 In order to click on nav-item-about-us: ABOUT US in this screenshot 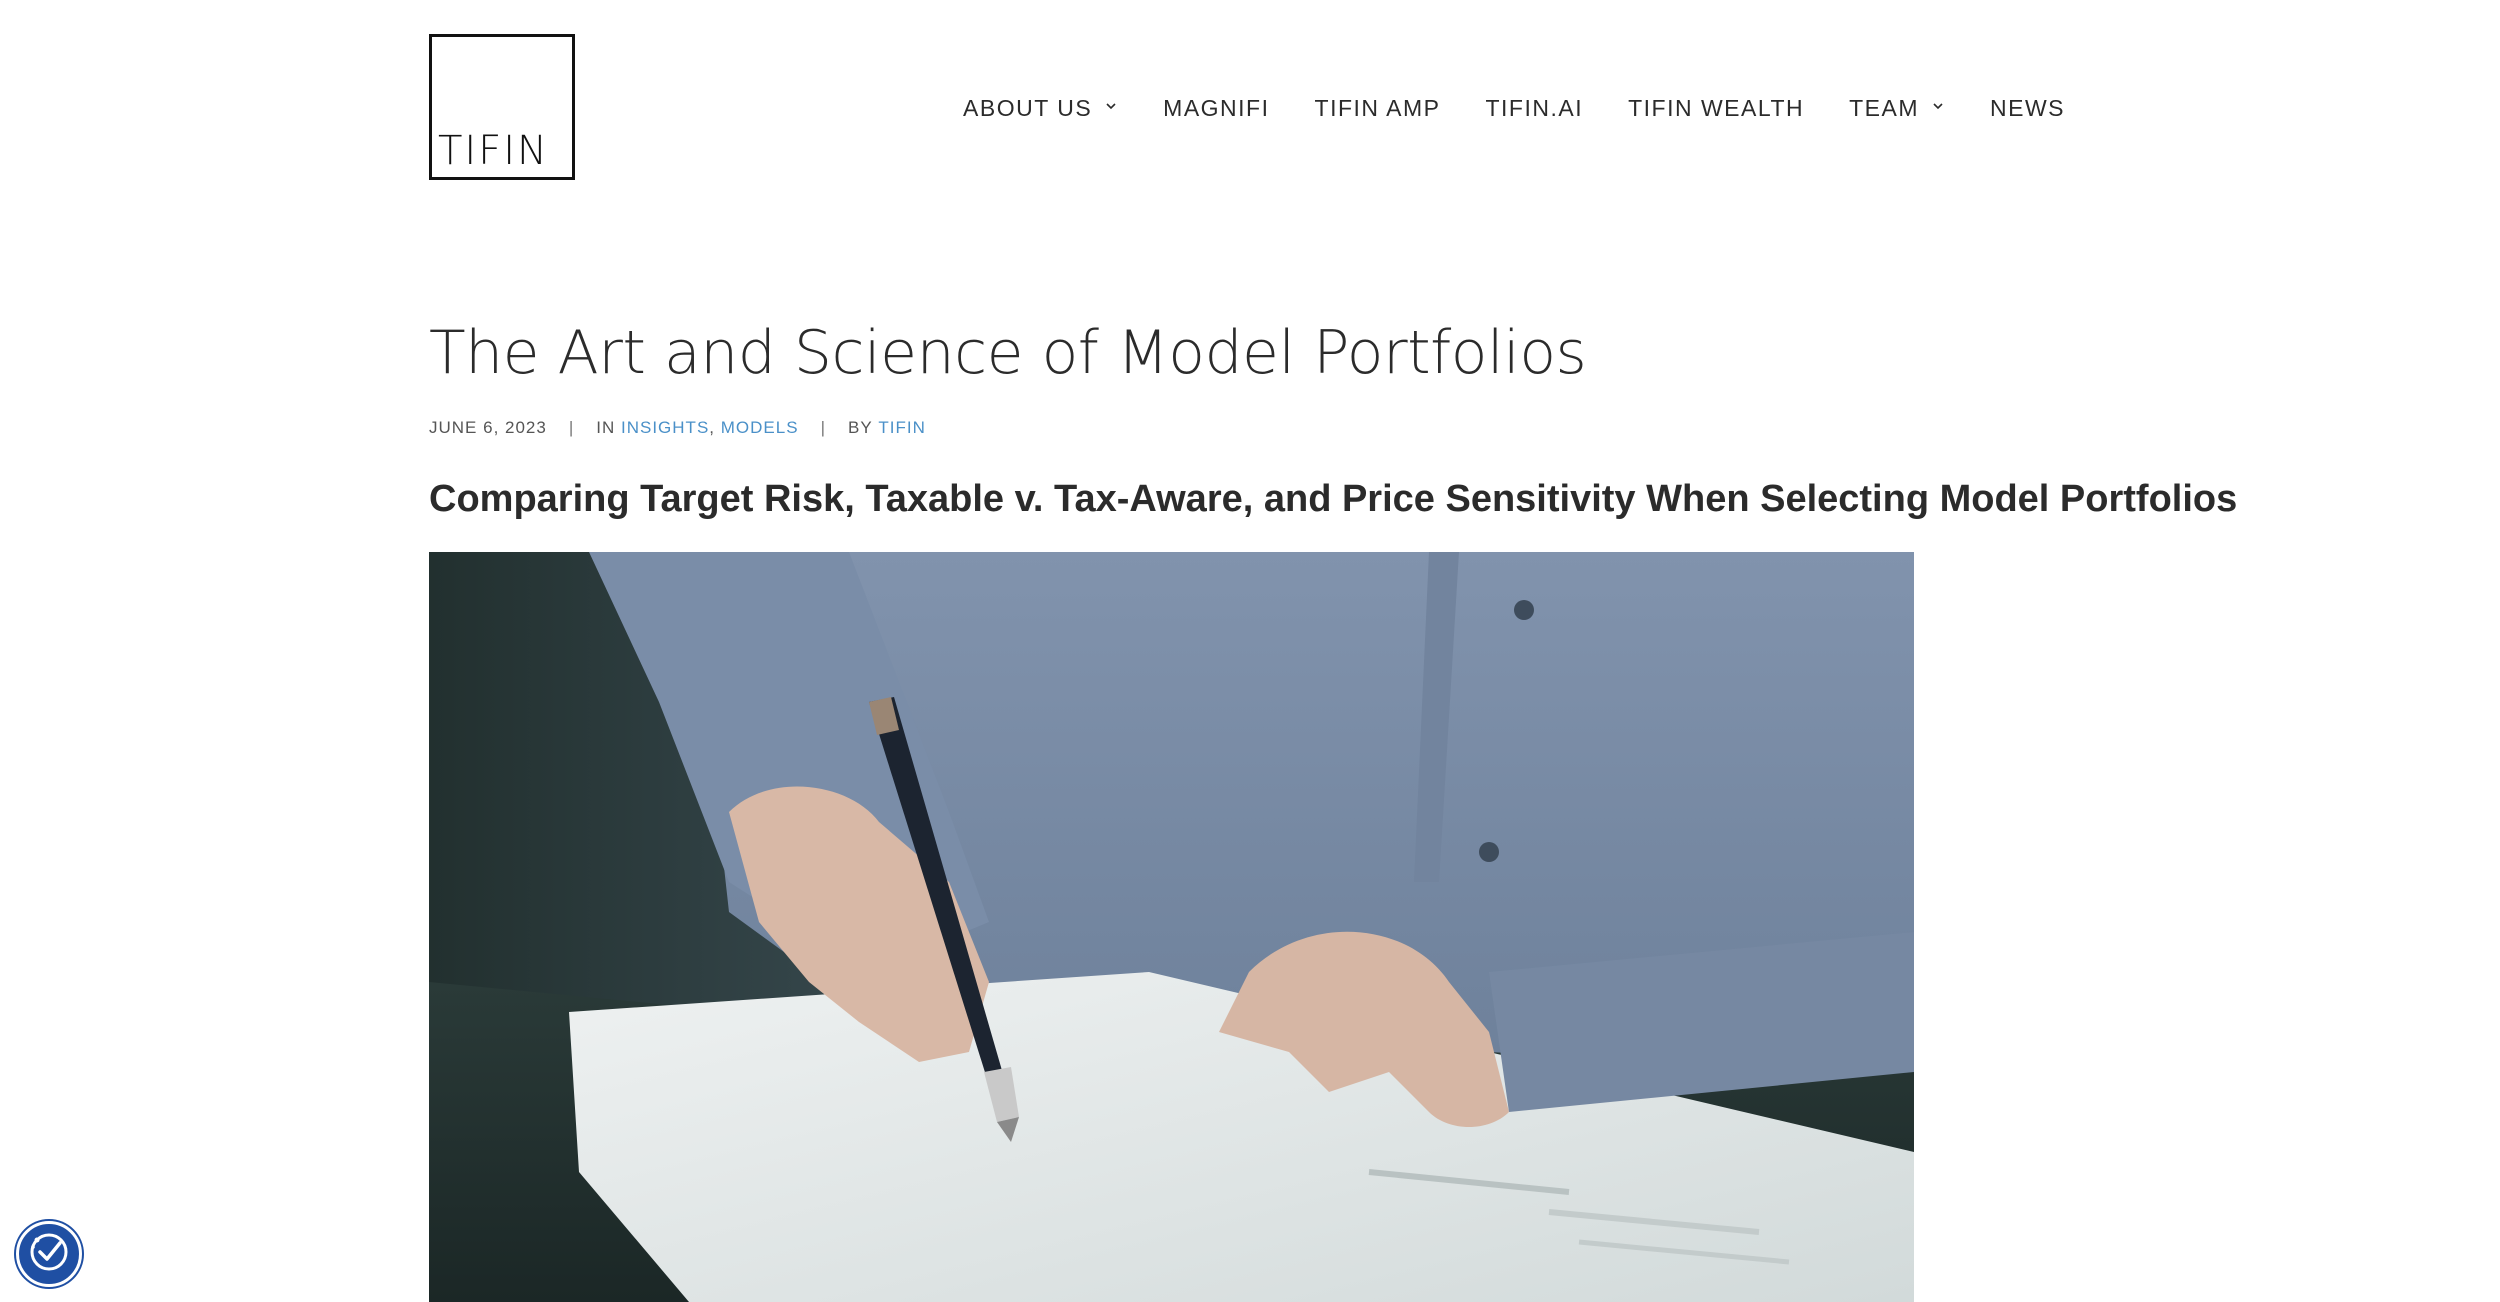, I will do `click(1040, 108)`.